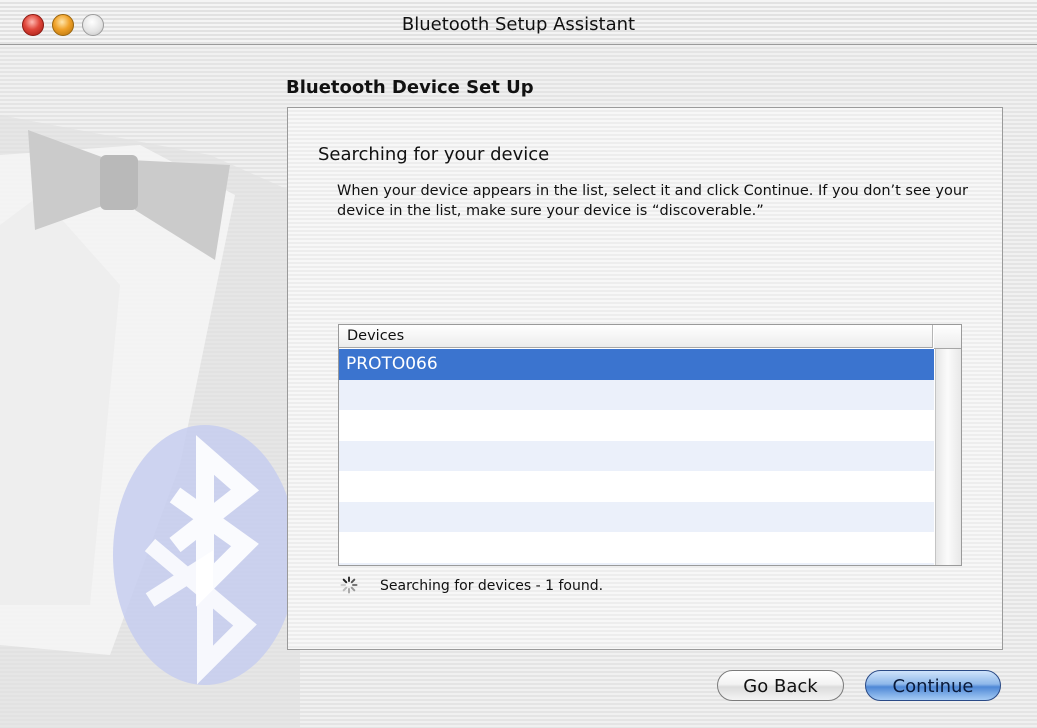 This screenshot has height=728, width=1037. What do you see at coordinates (948, 457) in the screenshot?
I see `vertical-scrollbar` at bounding box center [948, 457].